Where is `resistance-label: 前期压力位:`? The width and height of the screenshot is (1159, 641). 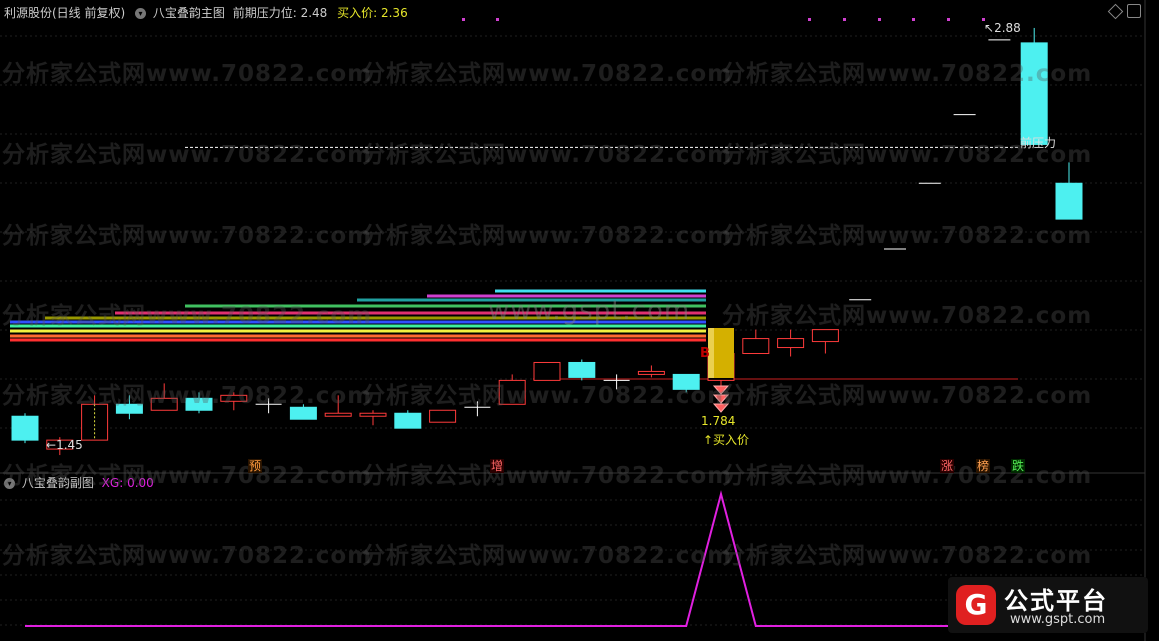
resistance-label: 前期压力位: is located at coordinates (264, 13).